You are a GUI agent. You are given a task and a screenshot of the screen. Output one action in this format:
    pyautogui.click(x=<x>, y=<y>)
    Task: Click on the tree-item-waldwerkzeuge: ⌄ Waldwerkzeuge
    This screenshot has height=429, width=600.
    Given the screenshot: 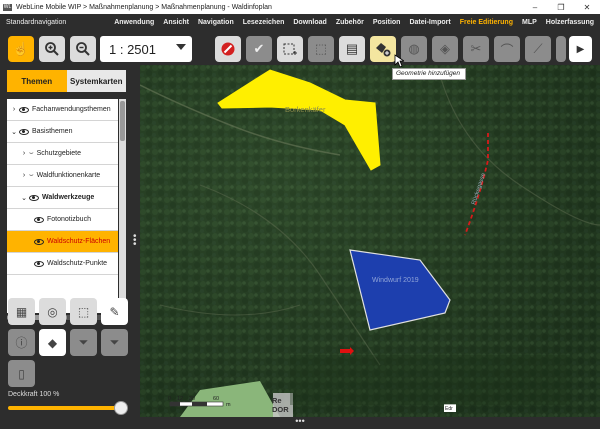 What is the action you would take?
    pyautogui.click(x=62, y=198)
    